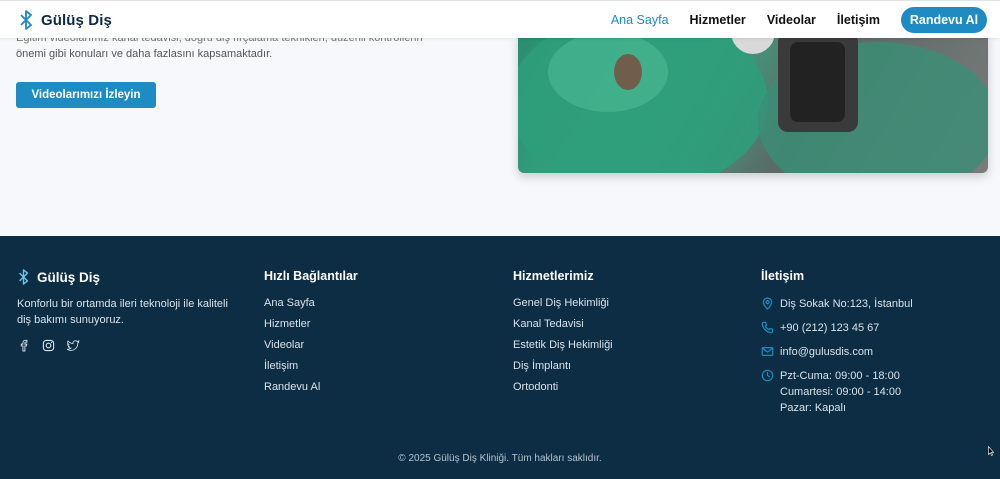  I want to click on watch-videos-button: Videolarımızı İzleyin, so click(86, 95).